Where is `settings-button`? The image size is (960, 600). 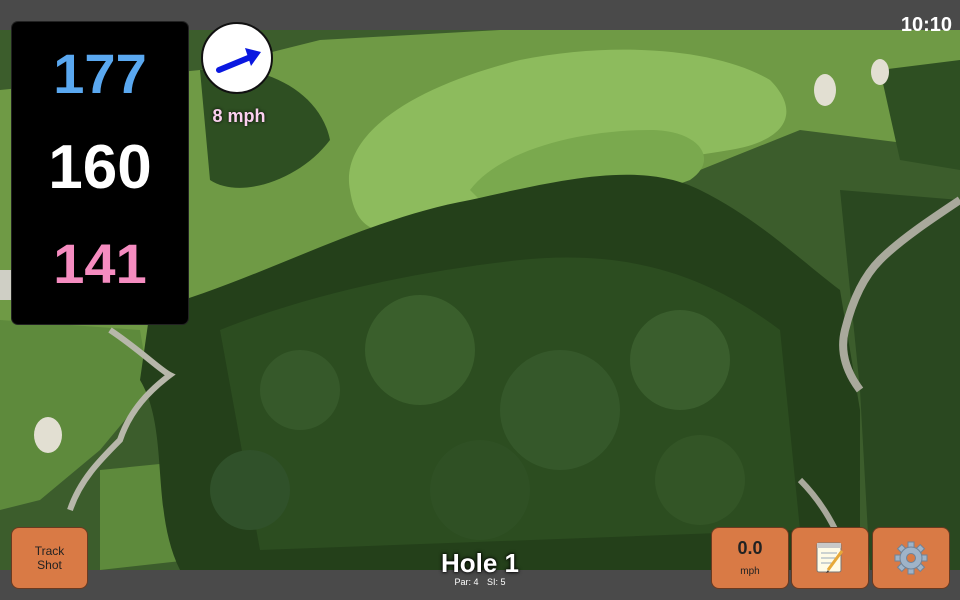
settings-button is located at coordinates (911, 558).